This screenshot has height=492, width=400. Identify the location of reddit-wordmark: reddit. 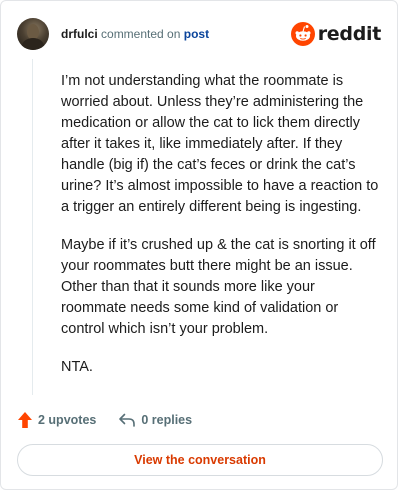
(349, 34).